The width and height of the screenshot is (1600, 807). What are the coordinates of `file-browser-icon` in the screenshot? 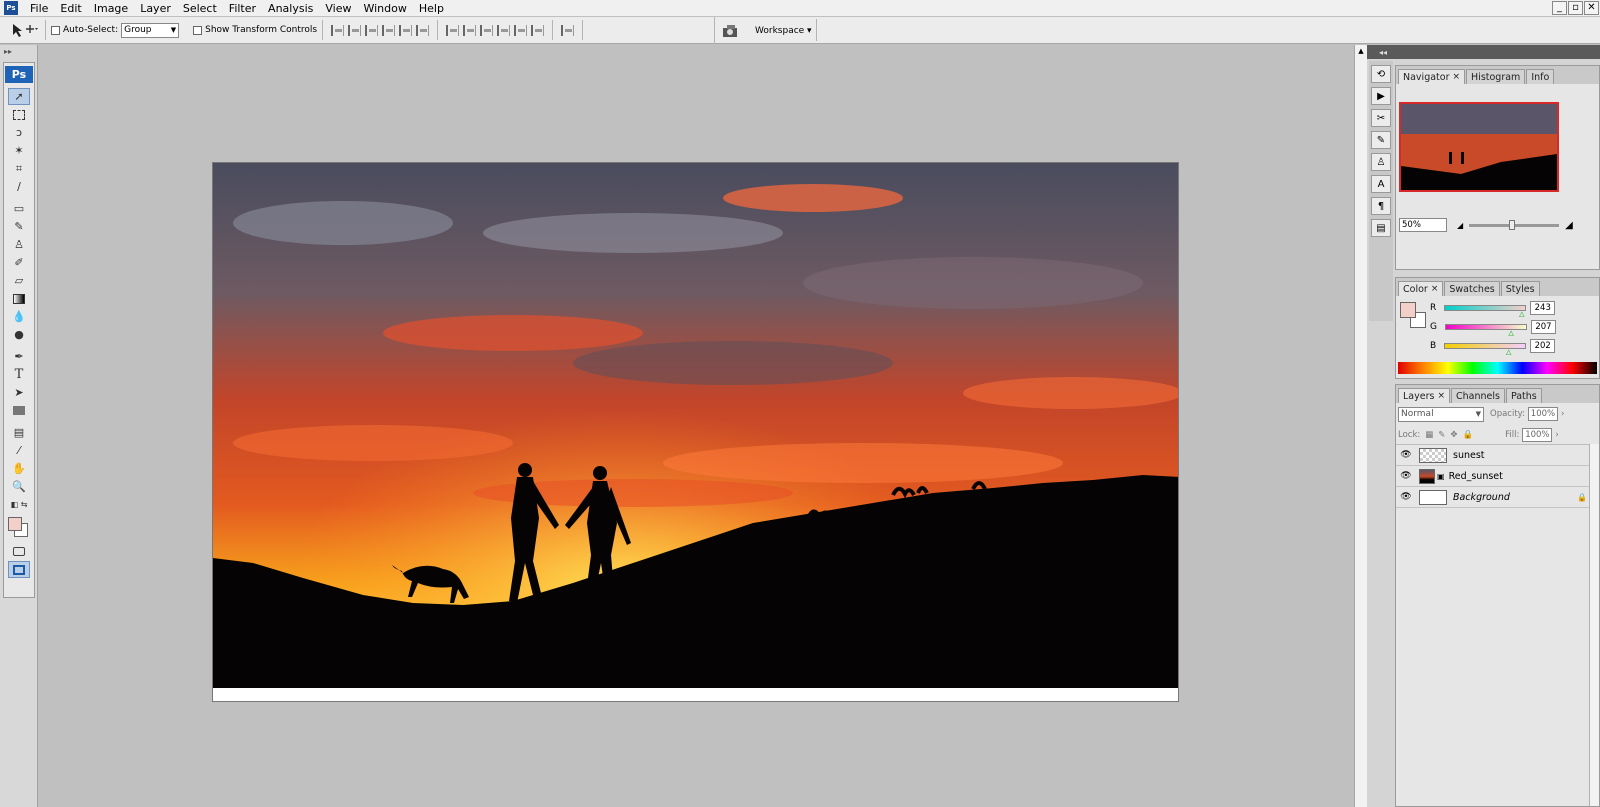 It's located at (731, 31).